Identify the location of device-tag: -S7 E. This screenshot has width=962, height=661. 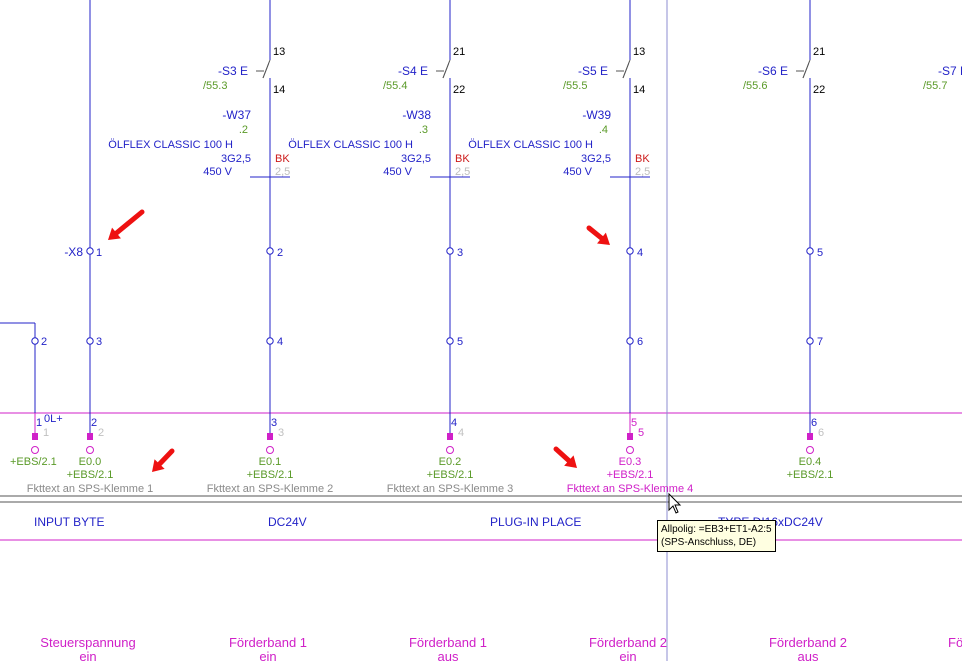
(950, 71).